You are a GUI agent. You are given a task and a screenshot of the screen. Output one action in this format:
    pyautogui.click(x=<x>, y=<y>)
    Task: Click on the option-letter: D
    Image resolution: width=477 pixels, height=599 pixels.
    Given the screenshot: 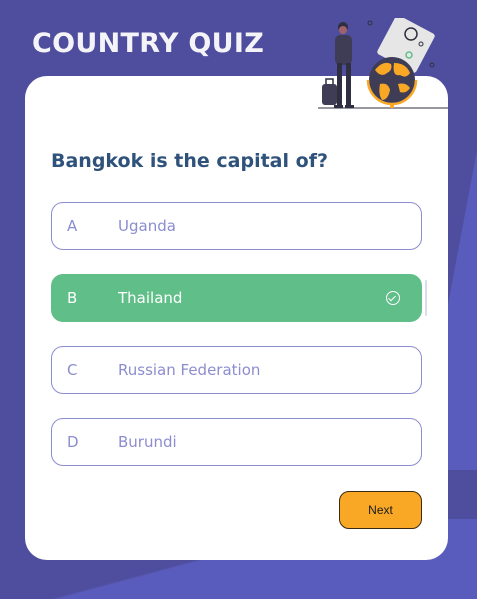 What is the action you would take?
    pyautogui.click(x=73, y=442)
    